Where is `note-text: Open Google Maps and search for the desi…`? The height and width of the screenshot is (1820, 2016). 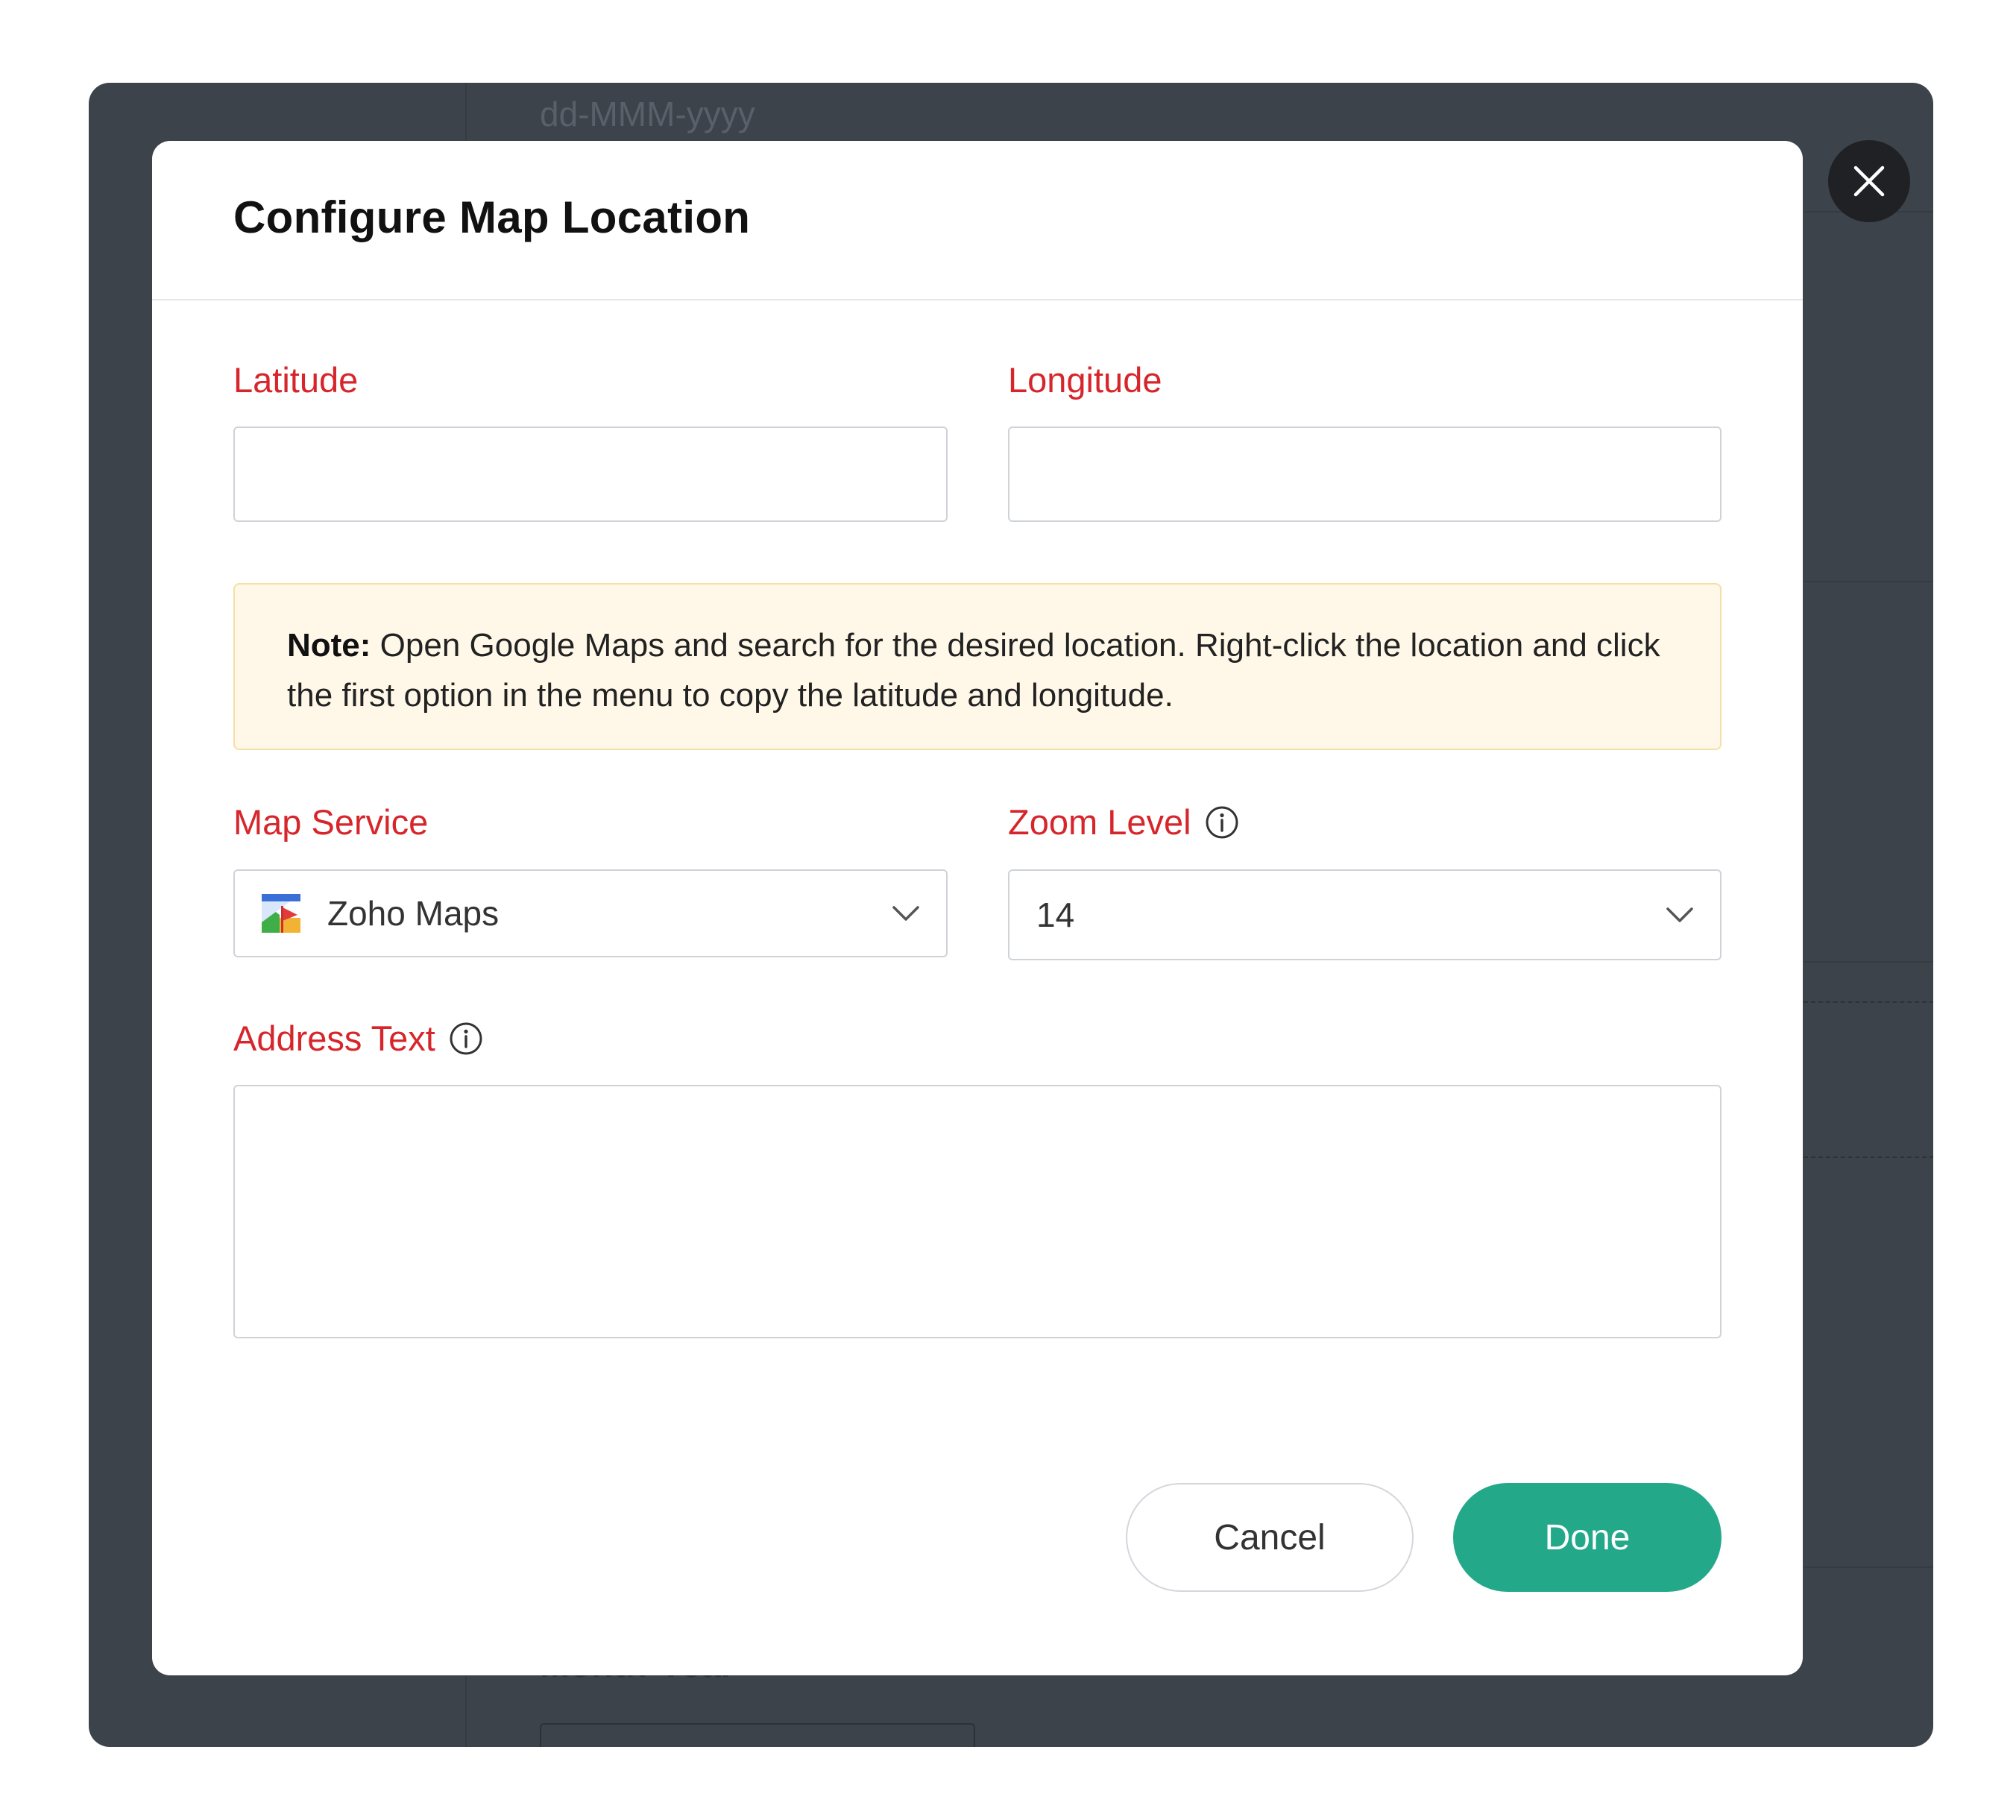 note-text: Open Google Maps and search for the desi… is located at coordinates (973, 670).